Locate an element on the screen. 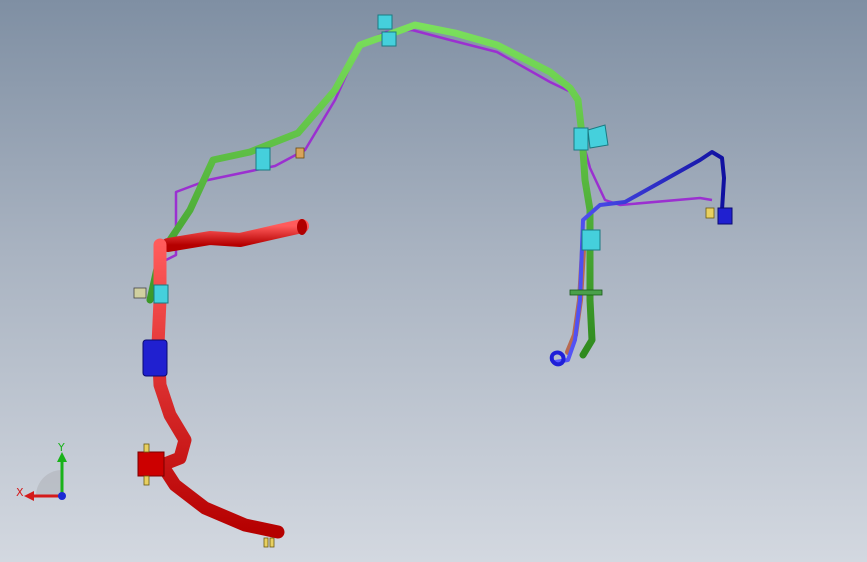 This screenshot has width=867, height=562. red-hose-main is located at coordinates (218, 388).